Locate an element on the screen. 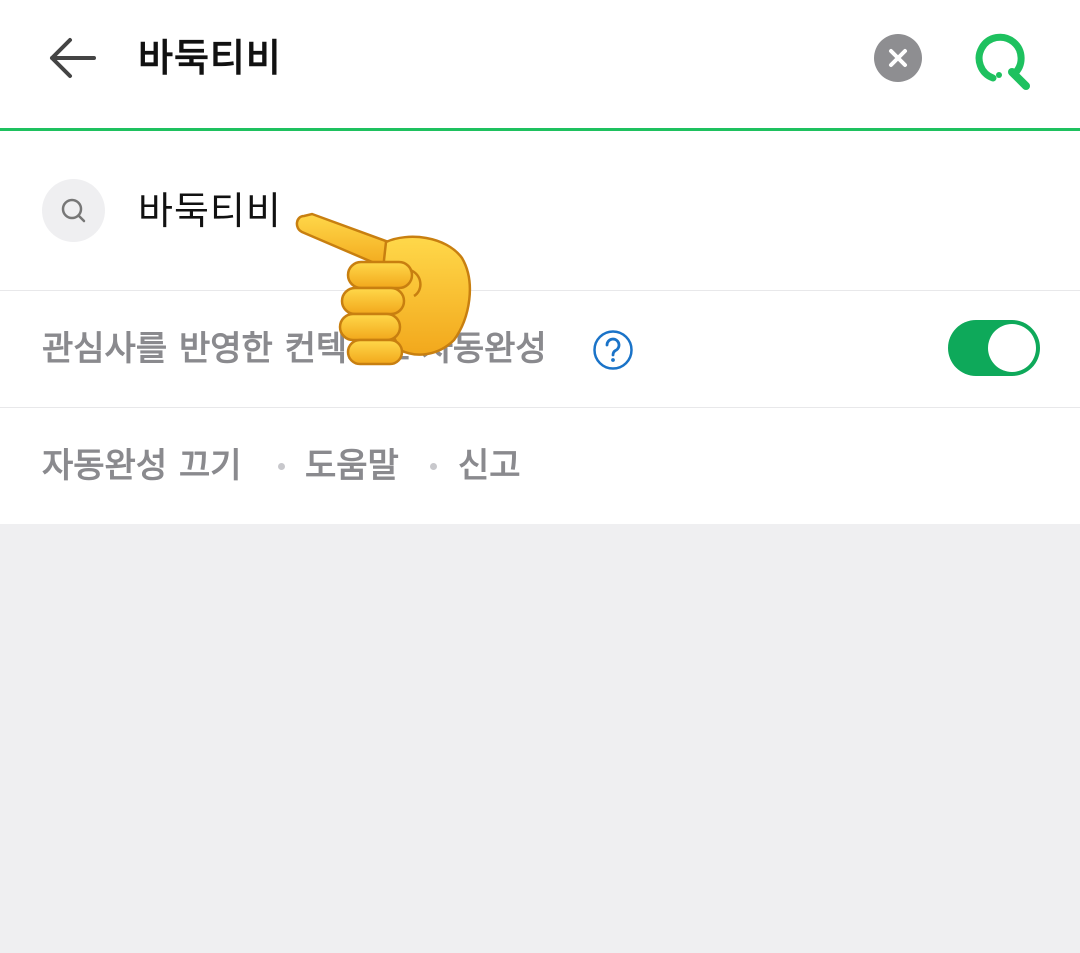  report-link: 신고 is located at coordinates (489, 466).